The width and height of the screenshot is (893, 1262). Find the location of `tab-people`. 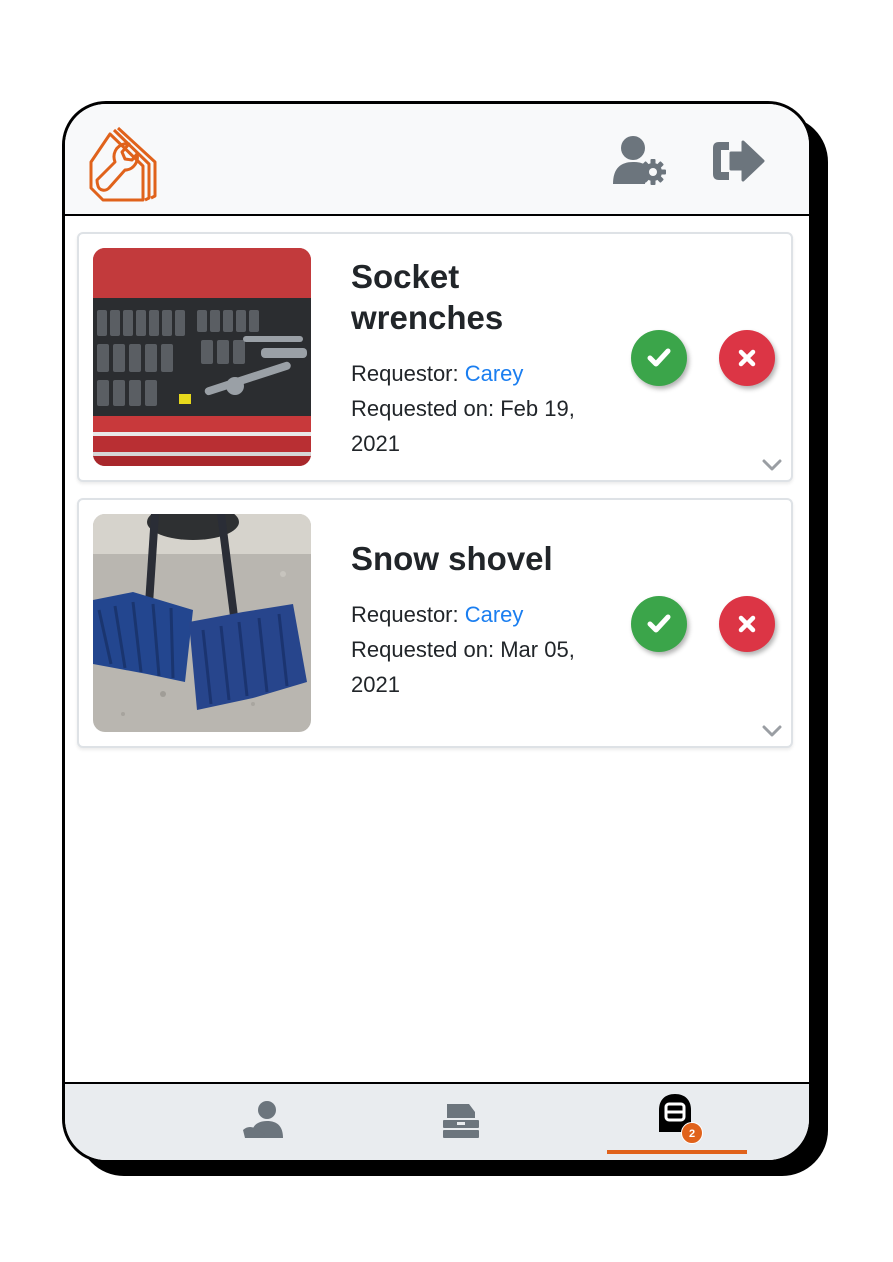

tab-people is located at coordinates (263, 1122).